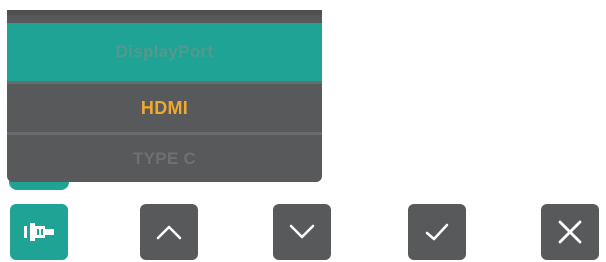  Describe the element at coordinates (164, 12) in the screenshot. I see `menu-top-edge` at that location.